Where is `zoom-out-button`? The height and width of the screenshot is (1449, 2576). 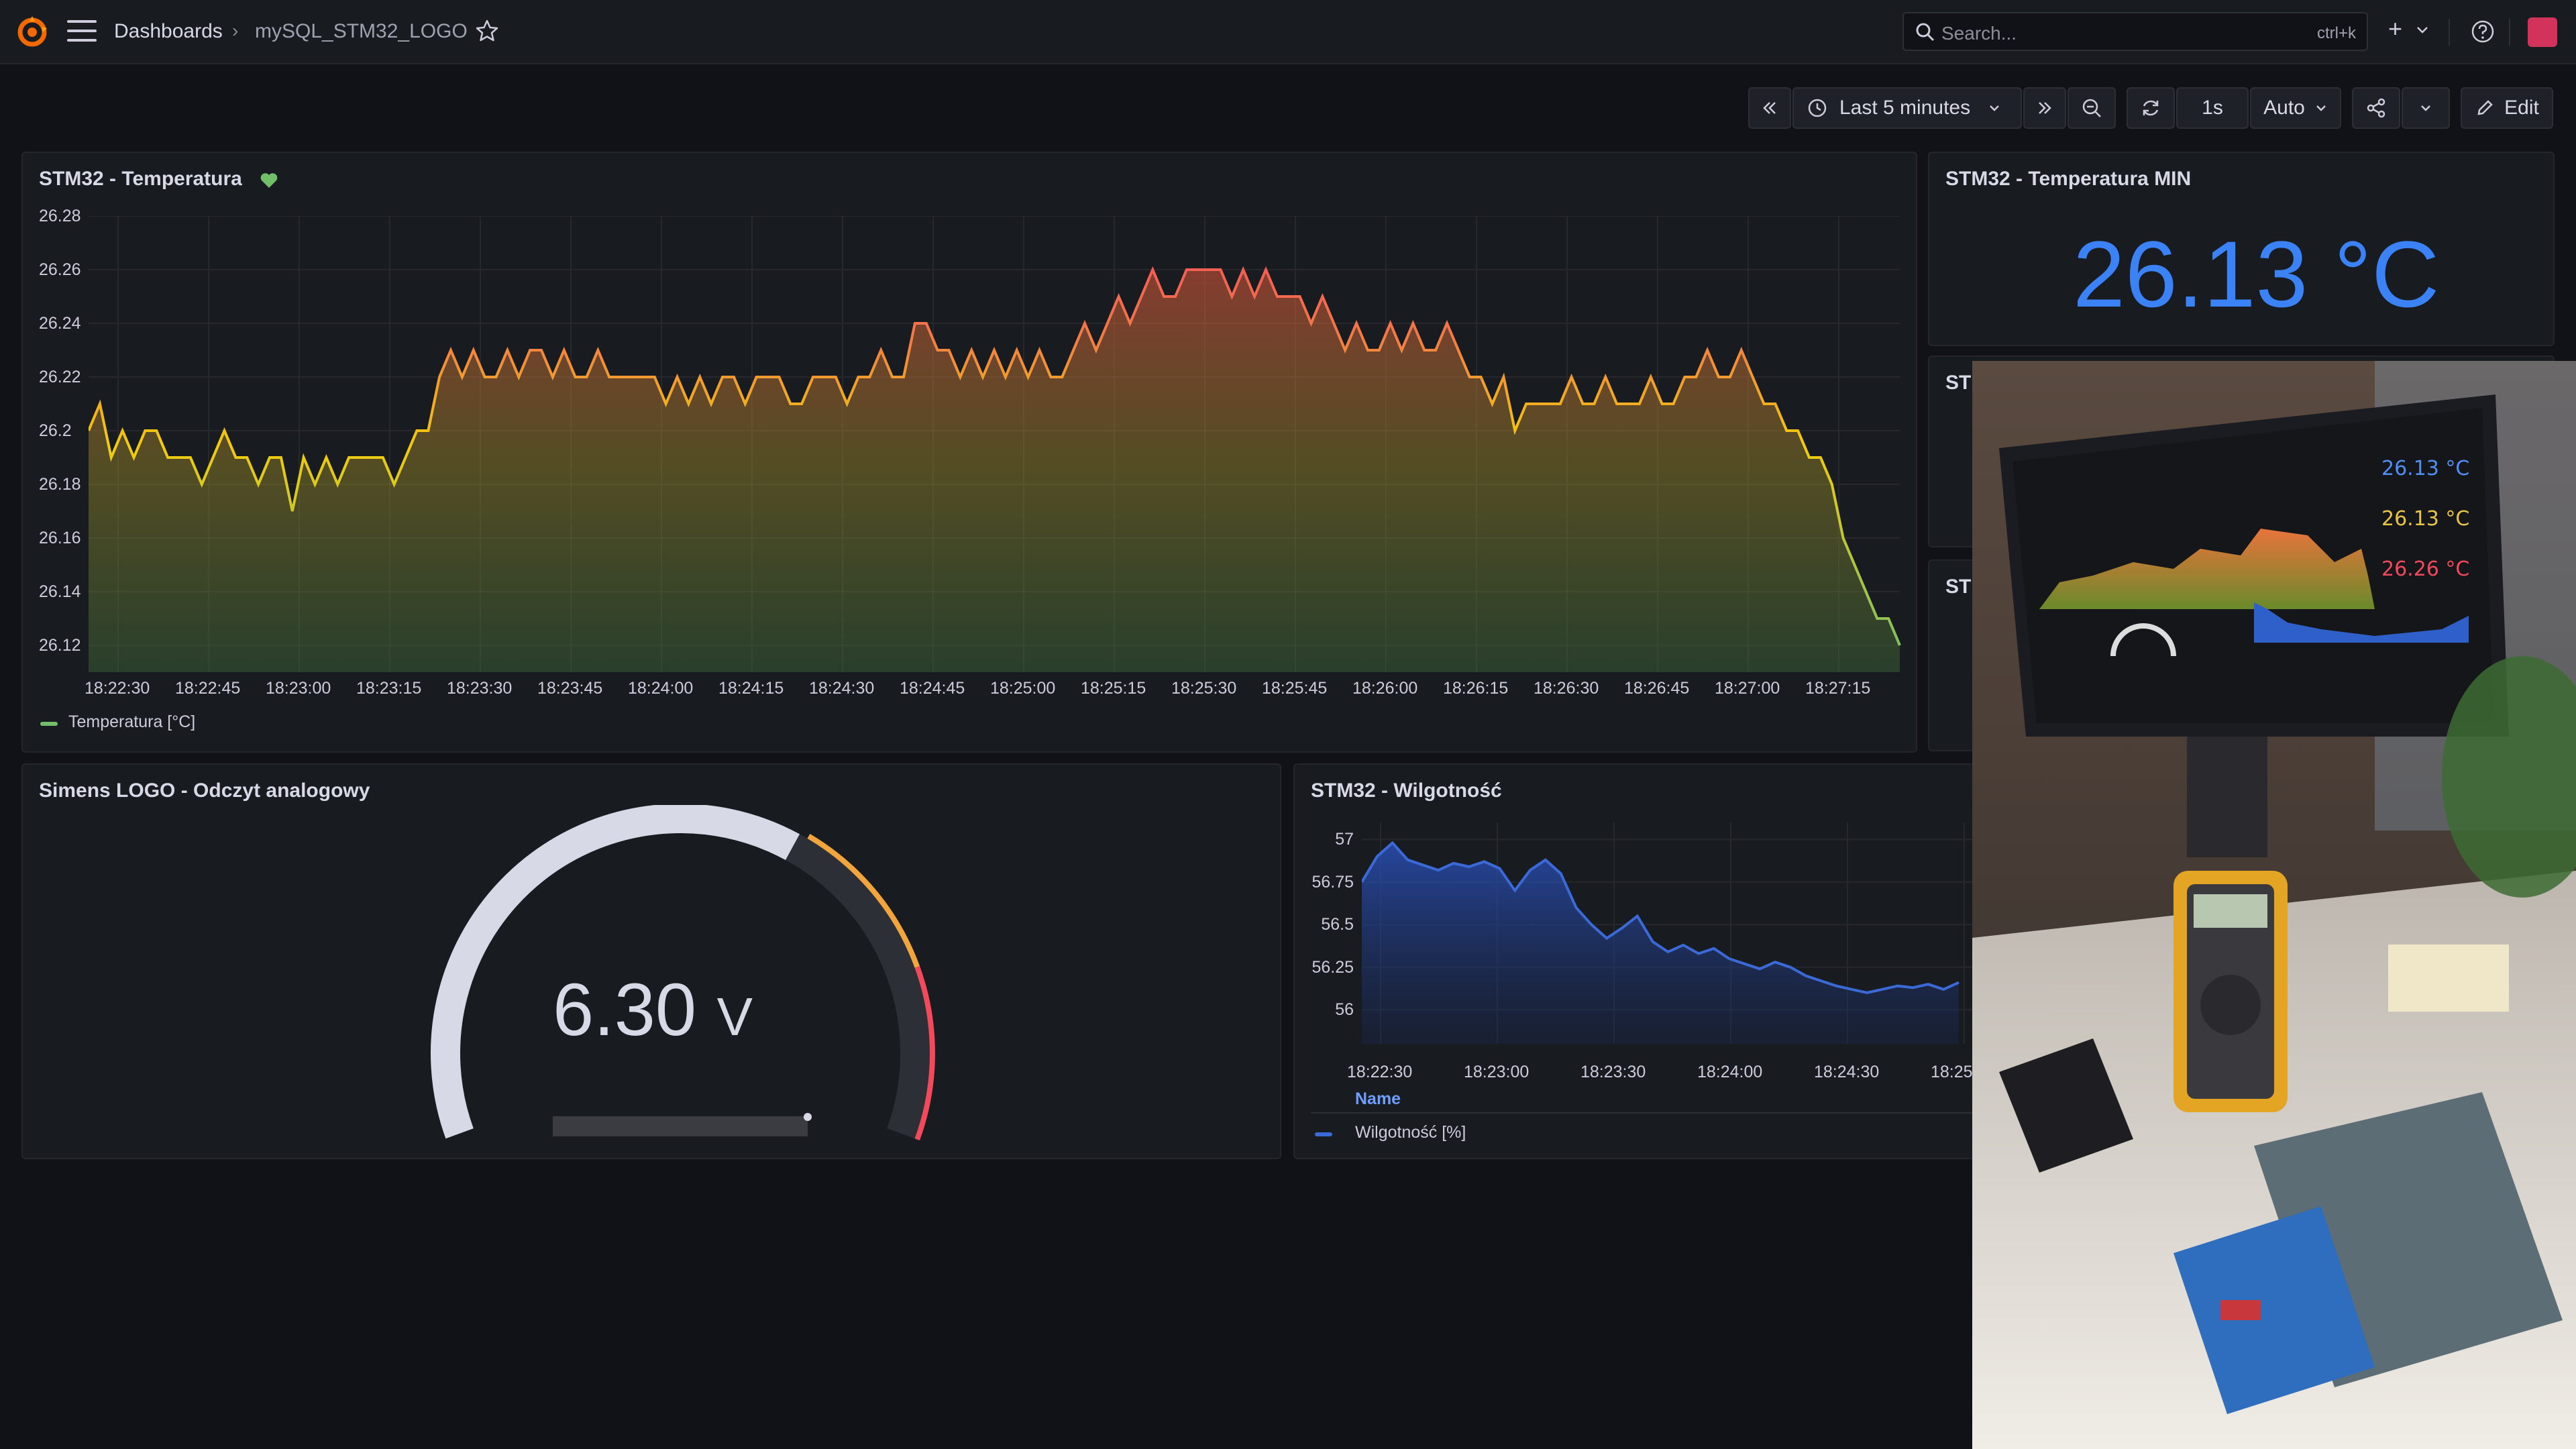 zoom-out-button is located at coordinates (2092, 108).